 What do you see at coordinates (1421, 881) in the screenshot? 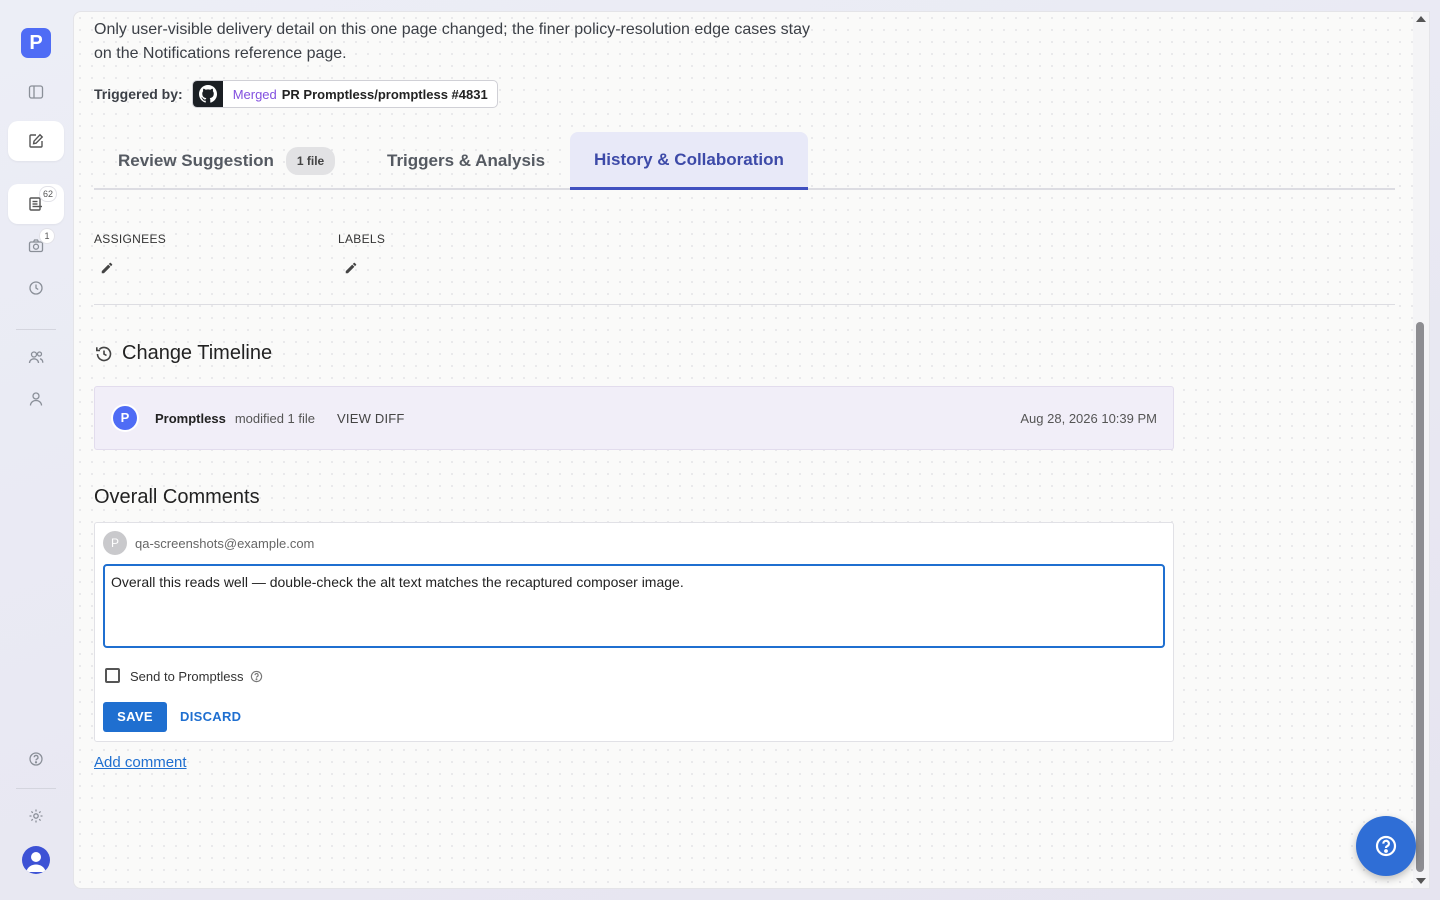
I see `scroll-down-arrow-icon` at bounding box center [1421, 881].